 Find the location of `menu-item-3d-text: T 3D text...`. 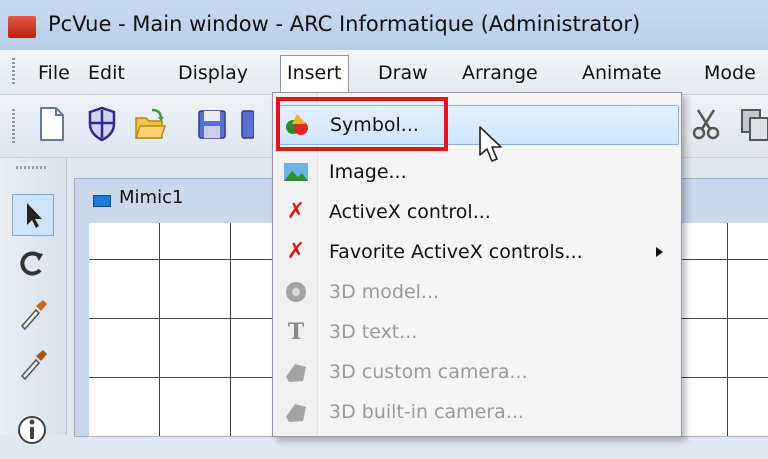

menu-item-3d-text: T 3D text... is located at coordinates (477, 332).